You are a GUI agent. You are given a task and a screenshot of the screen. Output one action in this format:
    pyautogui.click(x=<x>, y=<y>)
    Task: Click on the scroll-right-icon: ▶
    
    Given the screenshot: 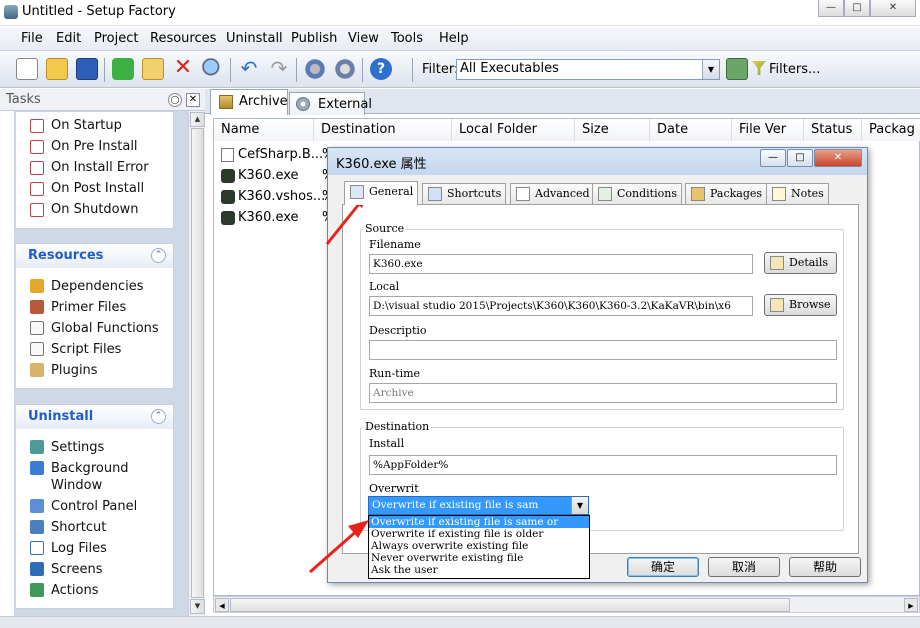 What is the action you would take?
    pyautogui.click(x=911, y=605)
    